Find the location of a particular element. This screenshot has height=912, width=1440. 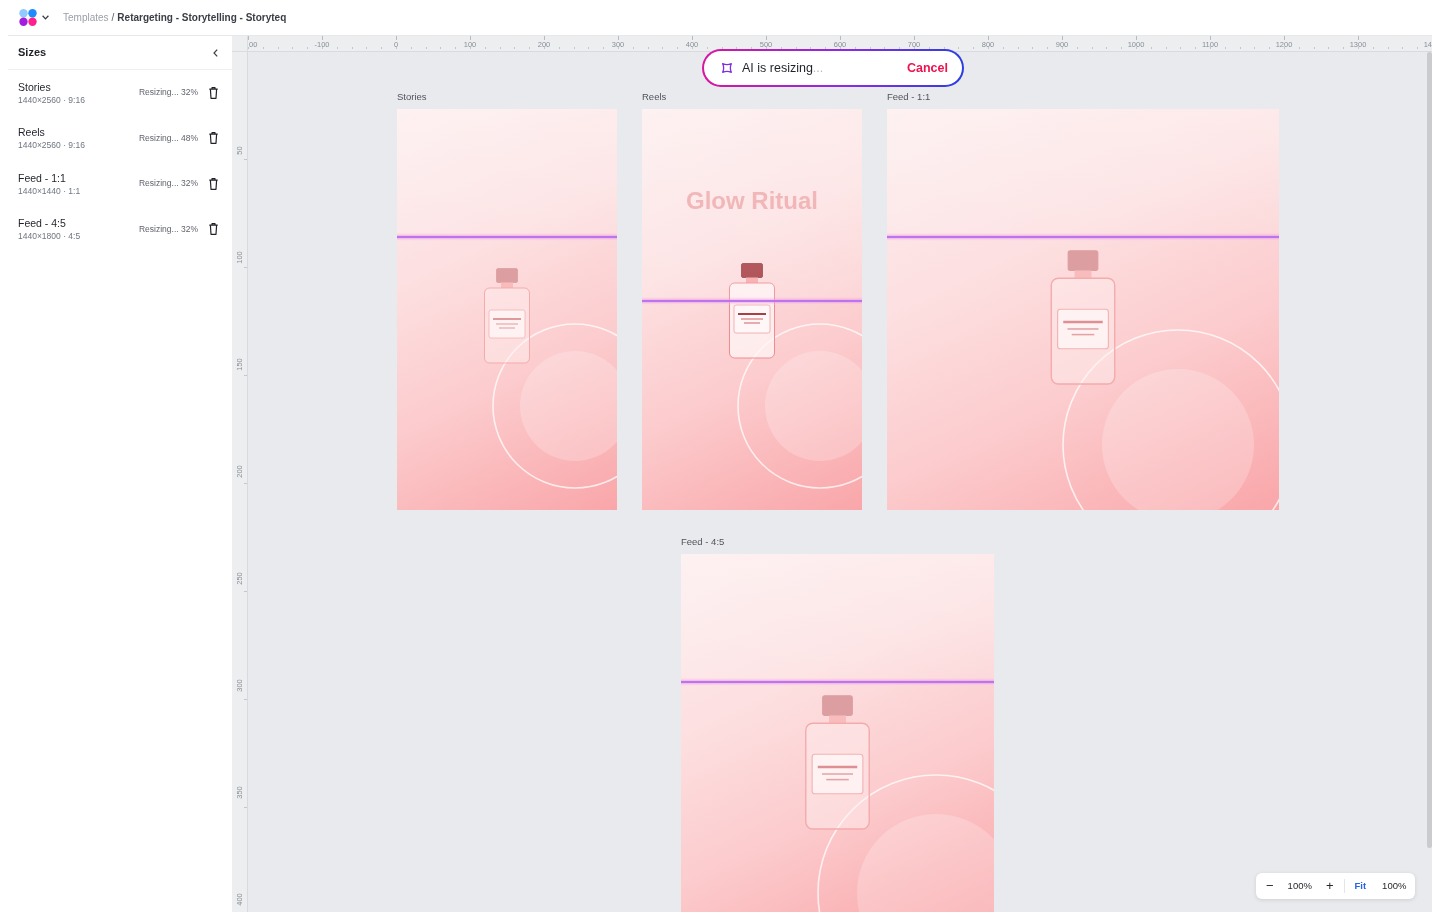

app-menu-button is located at coordinates (34, 17).